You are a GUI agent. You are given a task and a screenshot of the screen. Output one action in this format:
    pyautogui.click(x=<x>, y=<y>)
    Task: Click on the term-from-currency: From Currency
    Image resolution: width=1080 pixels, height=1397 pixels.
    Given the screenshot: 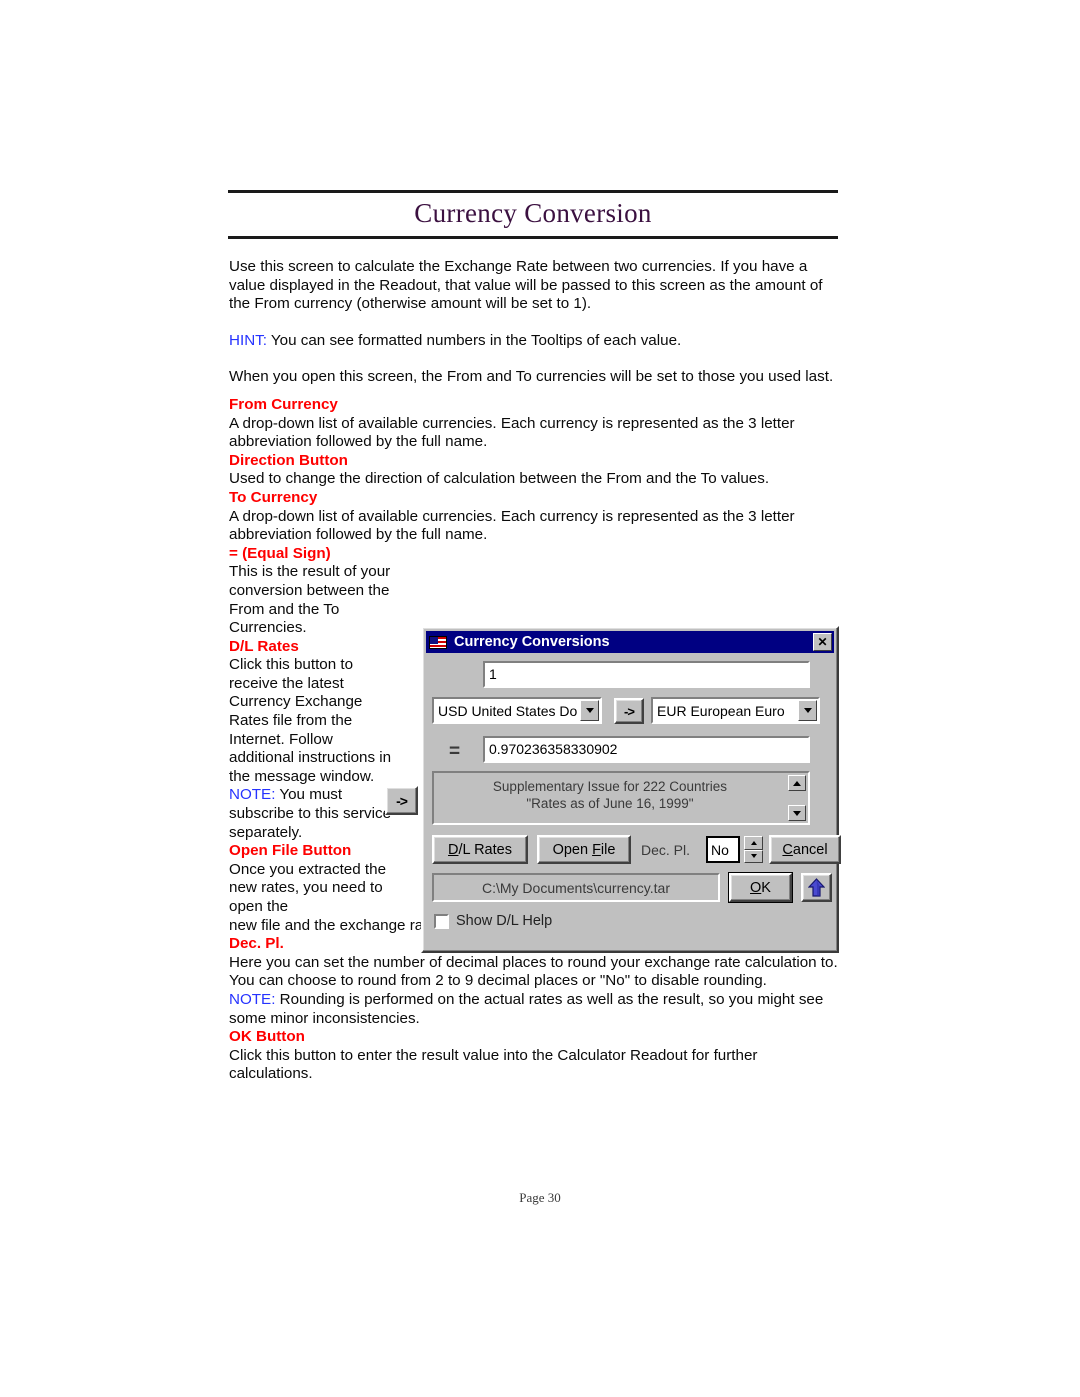 What is the action you would take?
    pyautogui.click(x=283, y=404)
    